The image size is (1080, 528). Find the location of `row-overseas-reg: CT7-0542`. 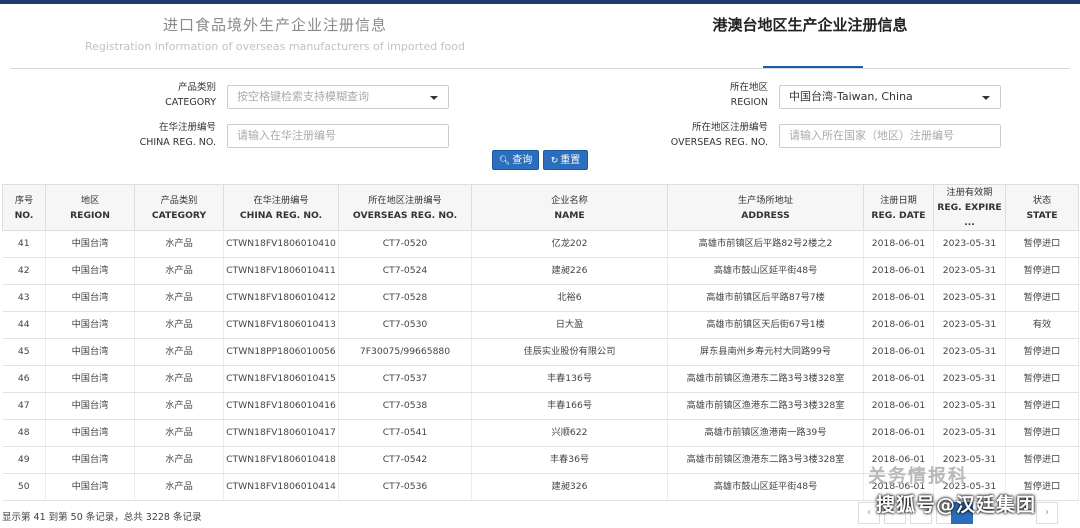

row-overseas-reg: CT7-0542 is located at coordinates (405, 460).